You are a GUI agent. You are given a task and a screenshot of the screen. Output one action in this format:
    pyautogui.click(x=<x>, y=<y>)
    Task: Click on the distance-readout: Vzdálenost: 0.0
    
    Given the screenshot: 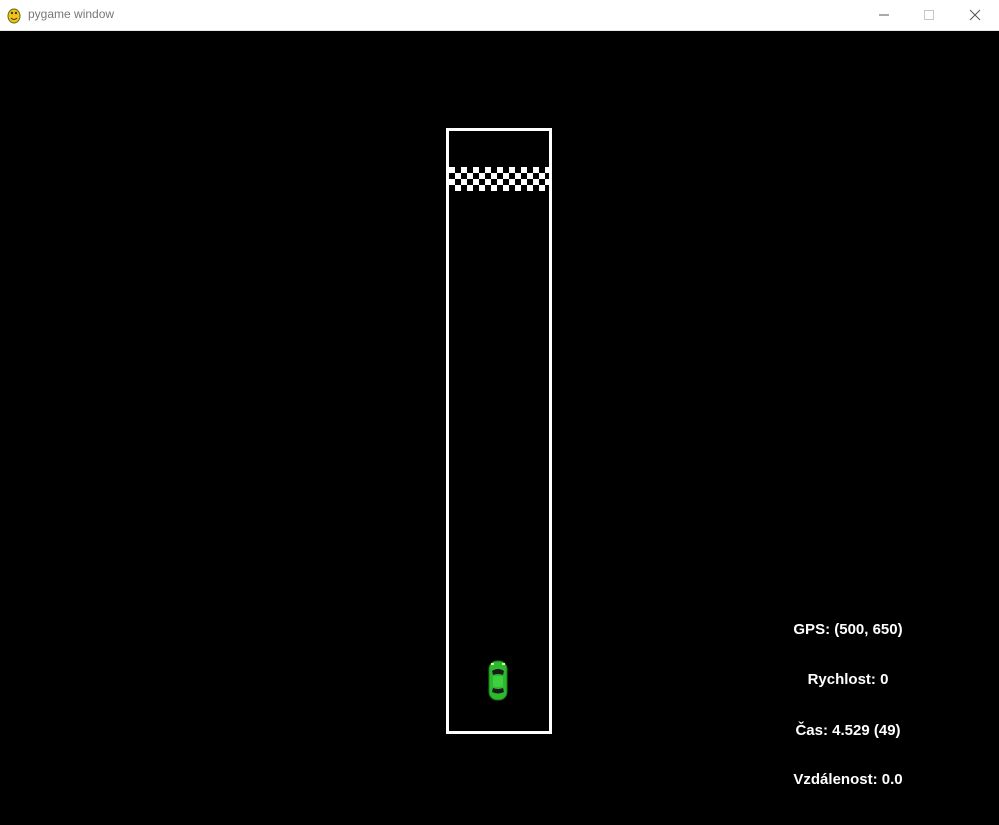 What is the action you would take?
    pyautogui.click(x=848, y=779)
    